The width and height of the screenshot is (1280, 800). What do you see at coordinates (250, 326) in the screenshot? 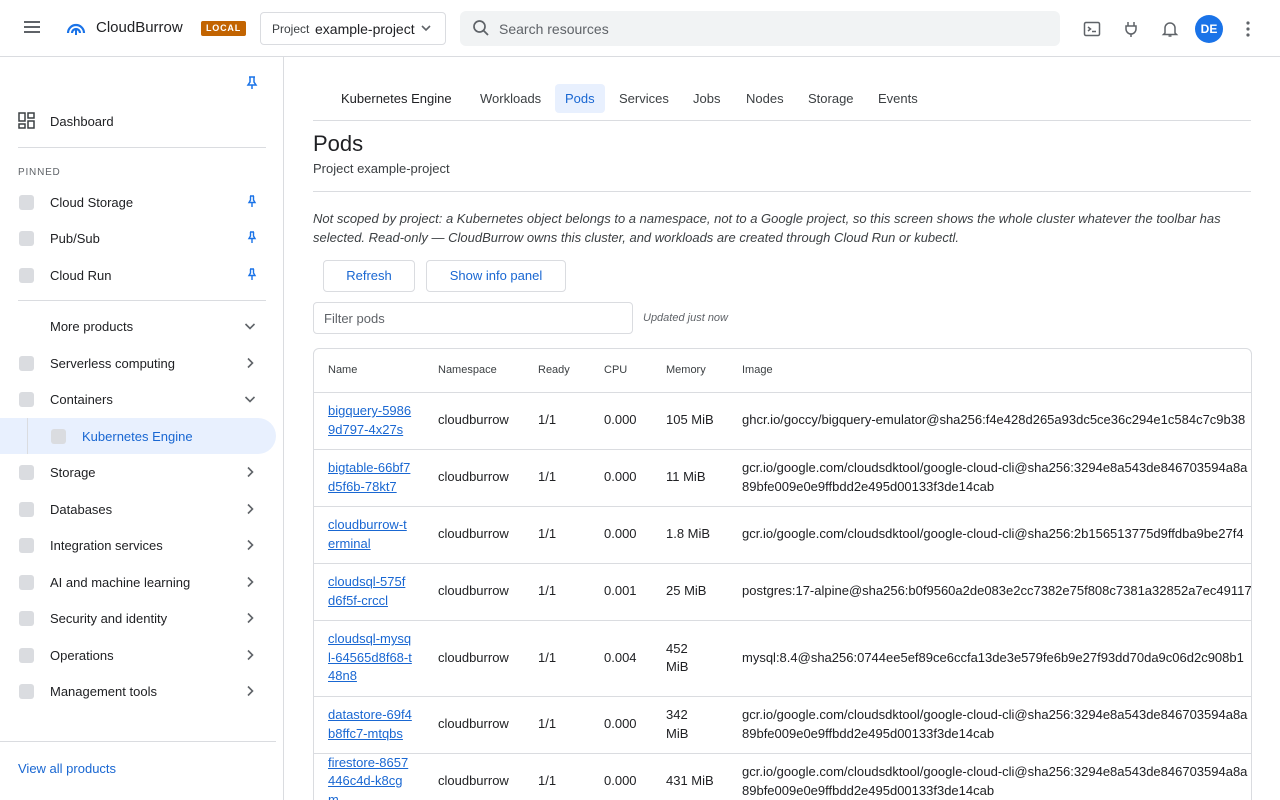
I see `chevron-down-icon` at bounding box center [250, 326].